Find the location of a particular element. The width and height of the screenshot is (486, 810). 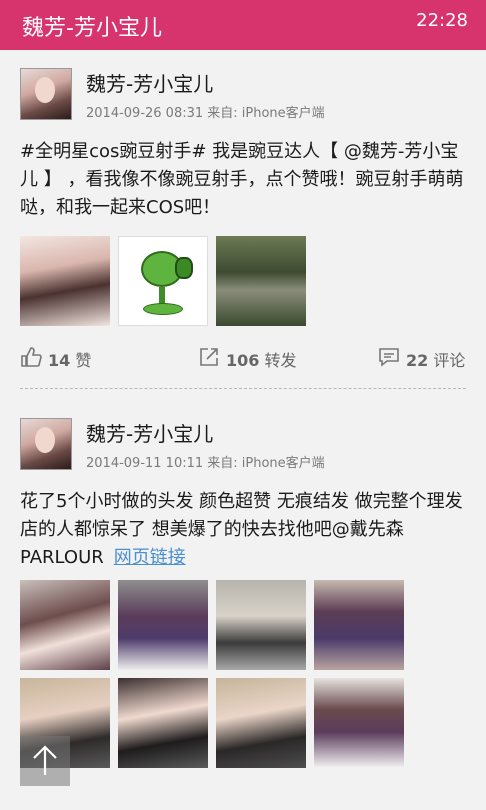

post-meta: 2014-09-26 08:31 来自: iPhone客户端 is located at coordinates (205, 113).